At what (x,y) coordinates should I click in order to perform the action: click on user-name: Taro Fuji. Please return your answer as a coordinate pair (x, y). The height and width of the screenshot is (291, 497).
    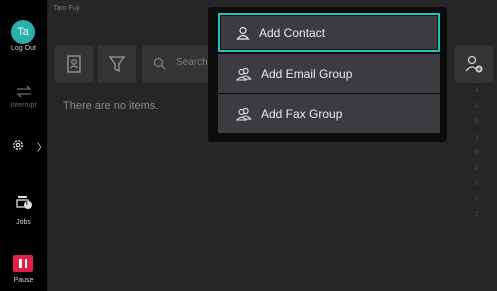
    Looking at the image, I should click on (66, 8).